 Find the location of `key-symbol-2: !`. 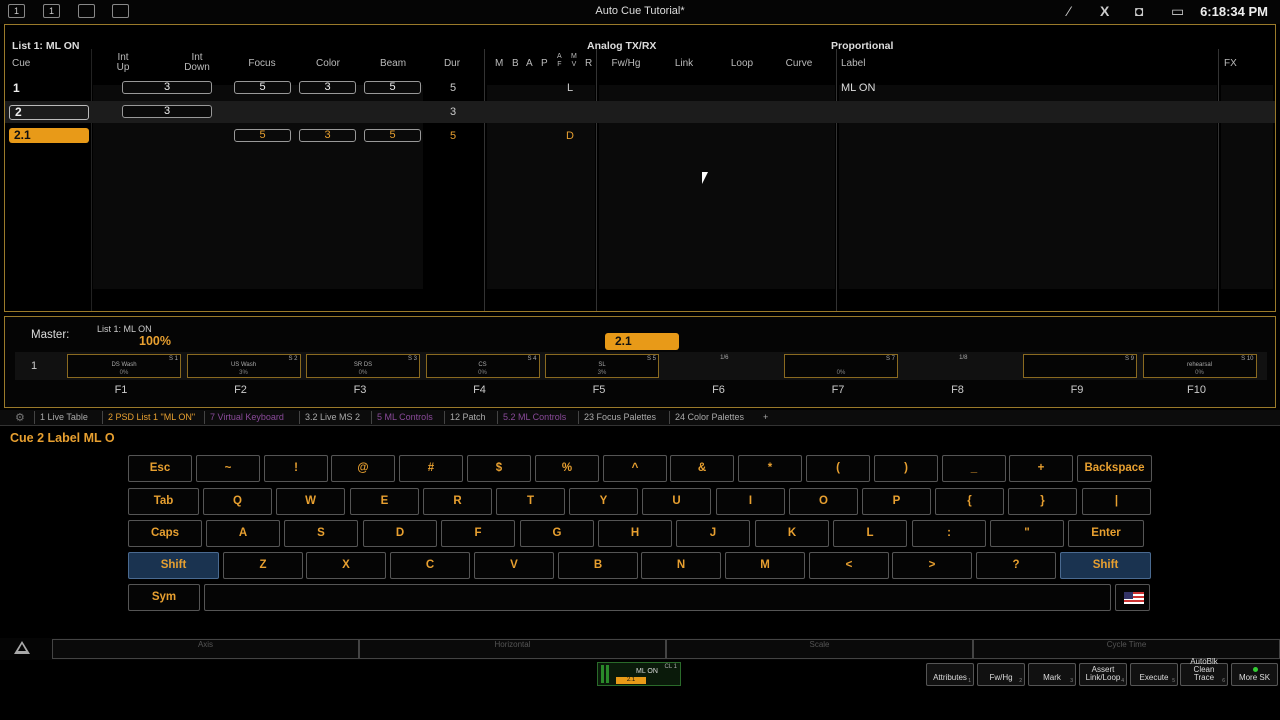

key-symbol-2: ! is located at coordinates (296, 468).